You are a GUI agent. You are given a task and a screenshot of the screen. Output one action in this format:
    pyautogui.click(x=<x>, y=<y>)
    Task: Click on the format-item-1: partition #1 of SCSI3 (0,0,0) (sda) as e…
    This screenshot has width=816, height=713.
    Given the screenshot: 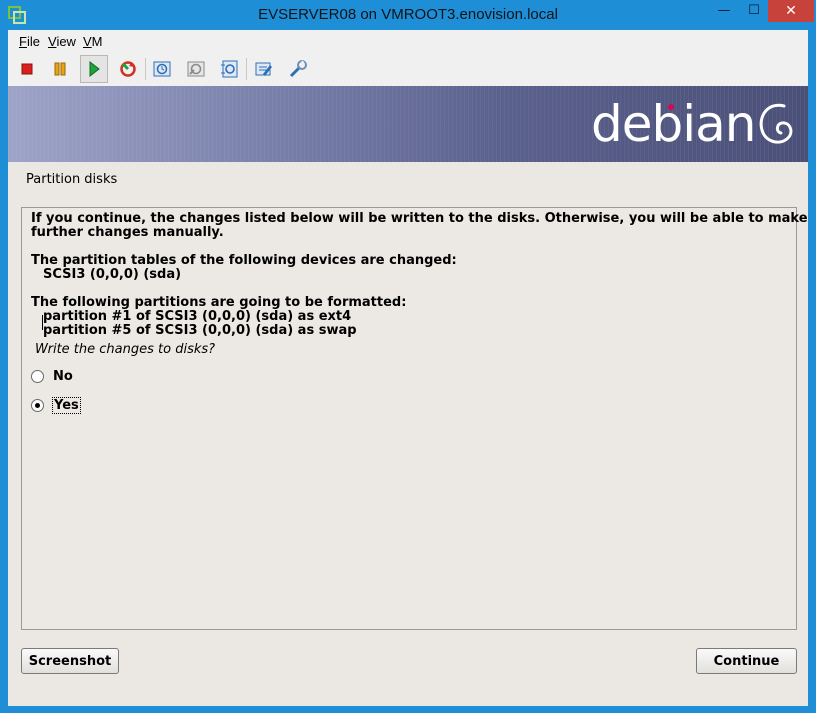 What is the action you would take?
    pyautogui.click(x=197, y=316)
    